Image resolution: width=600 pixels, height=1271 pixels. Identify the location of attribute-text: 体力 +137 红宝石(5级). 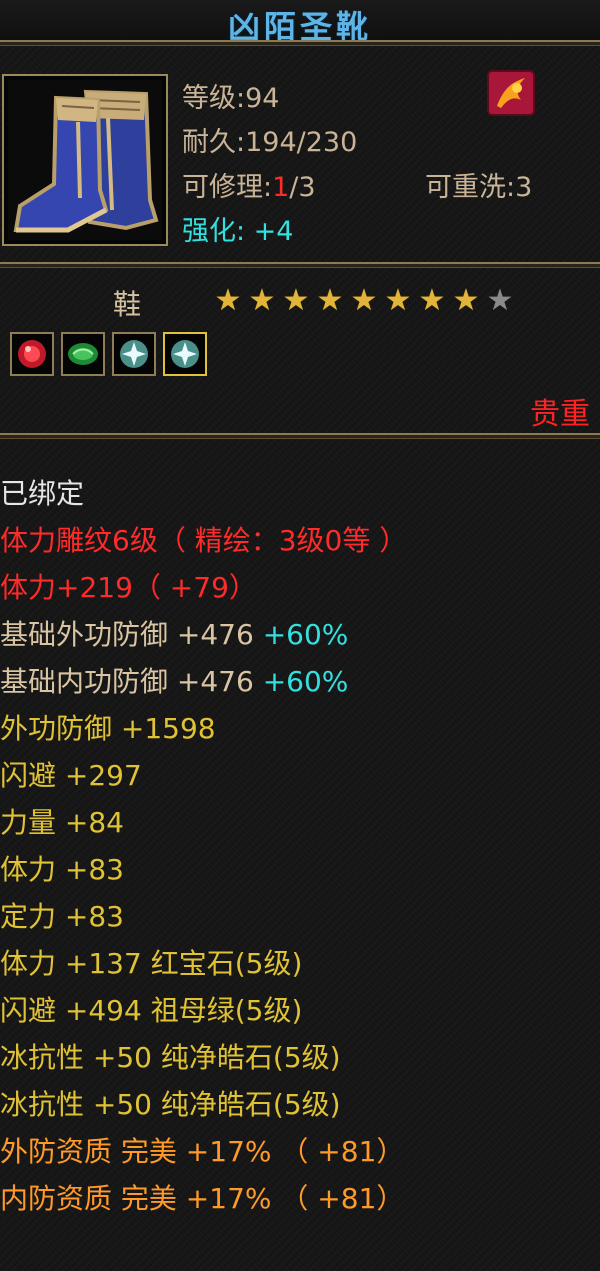
(151, 963).